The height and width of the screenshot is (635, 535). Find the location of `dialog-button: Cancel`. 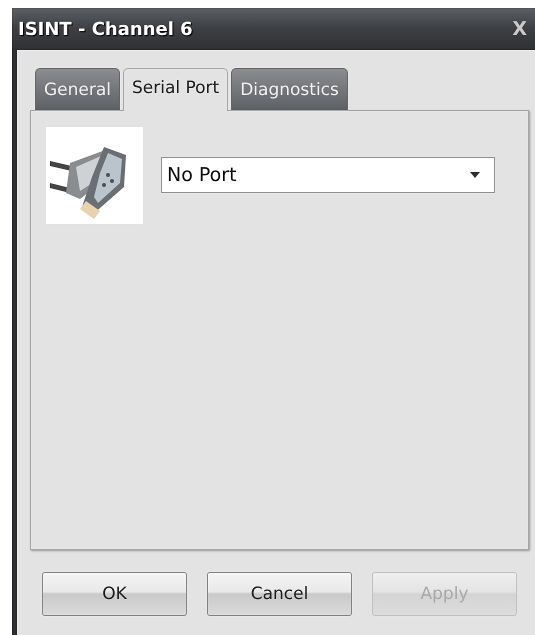

dialog-button: Cancel is located at coordinates (279, 594).